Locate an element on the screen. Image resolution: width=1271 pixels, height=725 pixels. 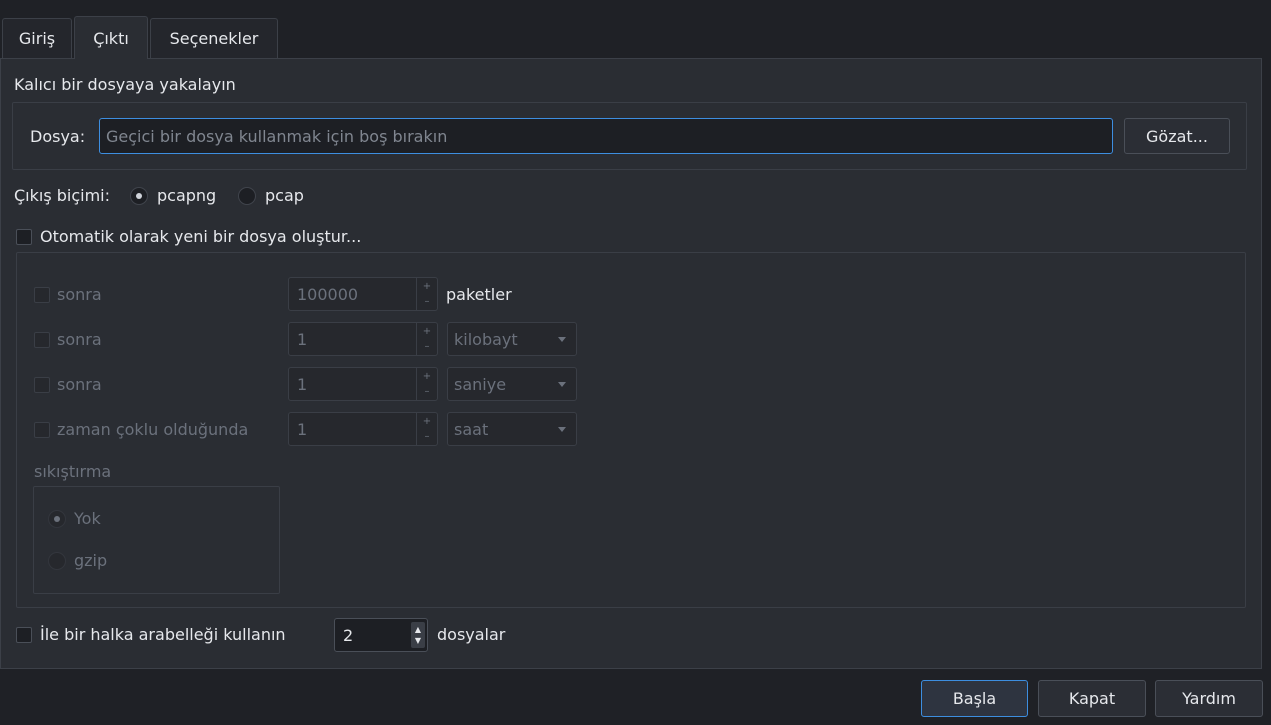
interval-unit-select: saat is located at coordinates (512, 429).